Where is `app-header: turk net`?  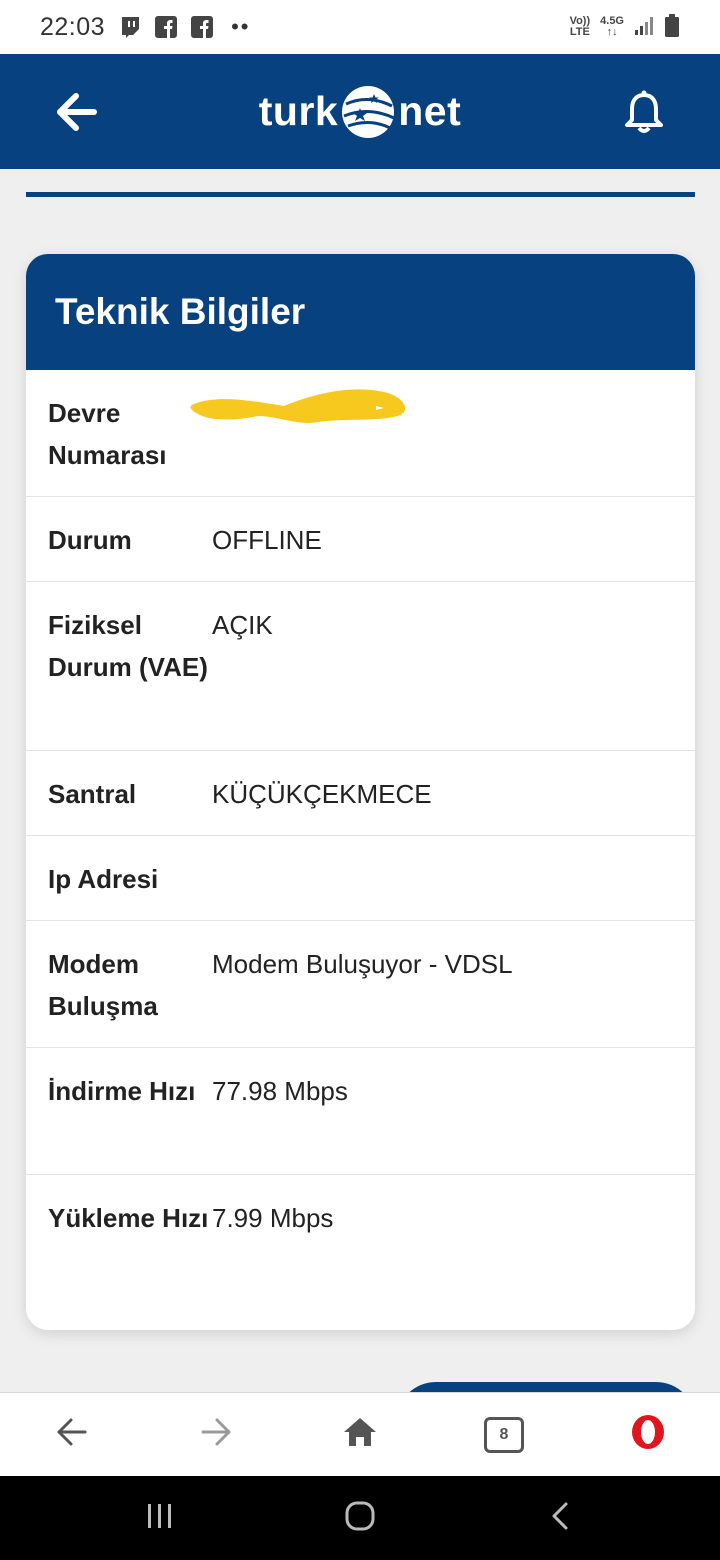 app-header: turk net is located at coordinates (360, 111).